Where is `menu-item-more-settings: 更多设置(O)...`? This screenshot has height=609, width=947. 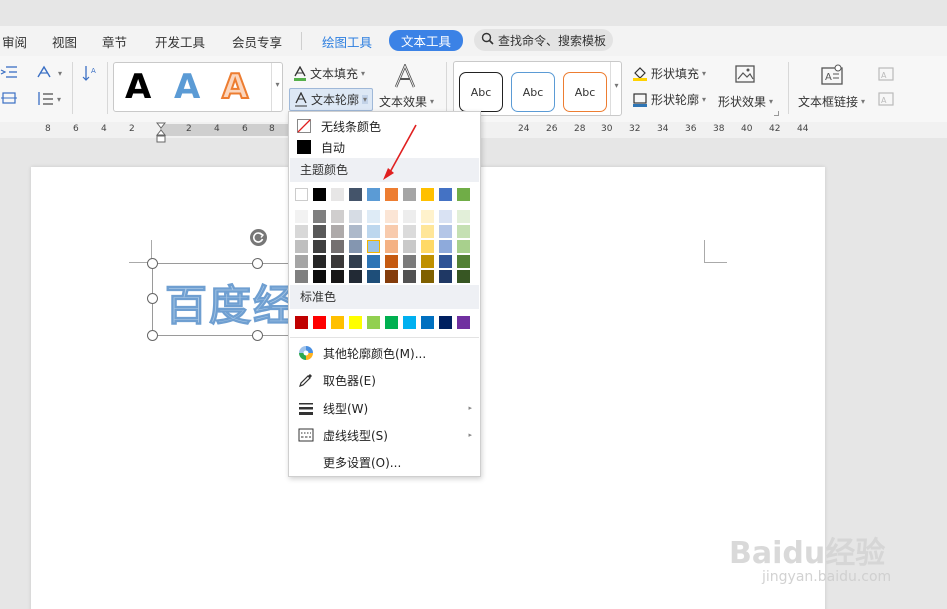
menu-item-more-settings: 更多设置(O)... is located at coordinates (384, 462).